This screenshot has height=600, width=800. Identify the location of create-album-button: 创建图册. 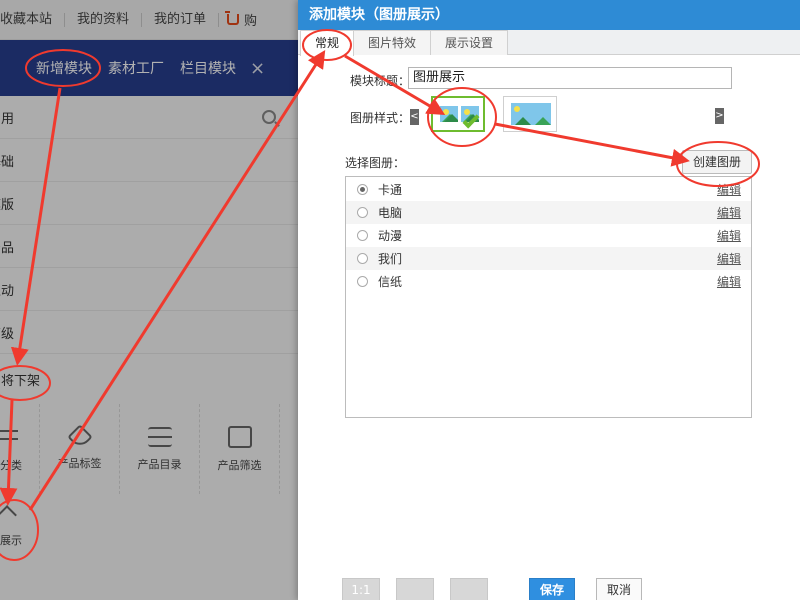
(717, 162).